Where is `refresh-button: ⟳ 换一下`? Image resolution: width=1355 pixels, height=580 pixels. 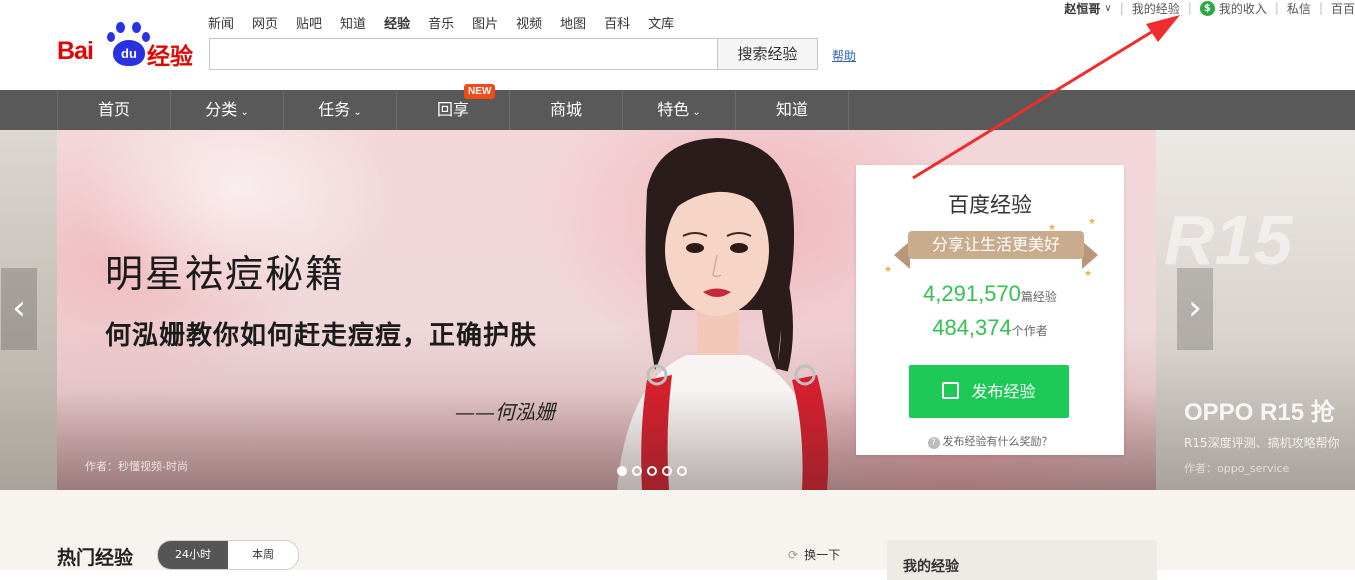 refresh-button: ⟳ 换一下 is located at coordinates (814, 554).